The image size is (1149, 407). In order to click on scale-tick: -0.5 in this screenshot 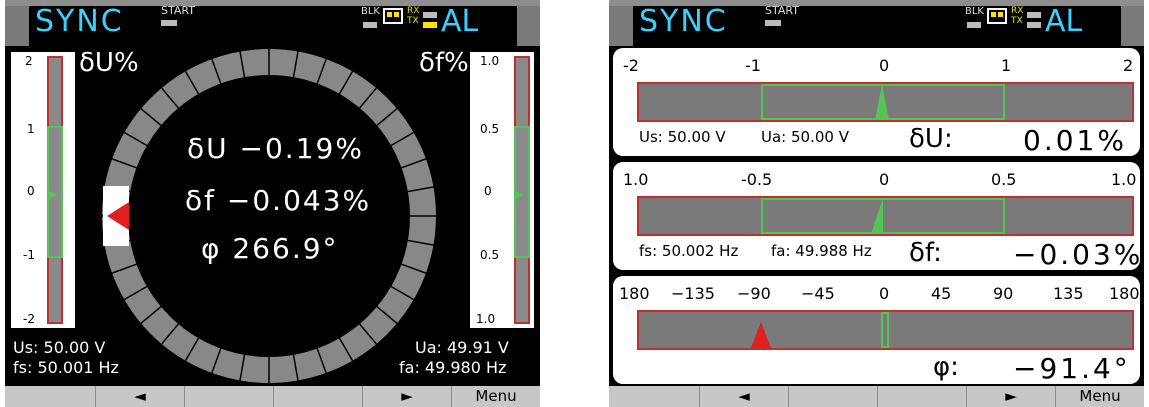, I will do `click(757, 179)`.